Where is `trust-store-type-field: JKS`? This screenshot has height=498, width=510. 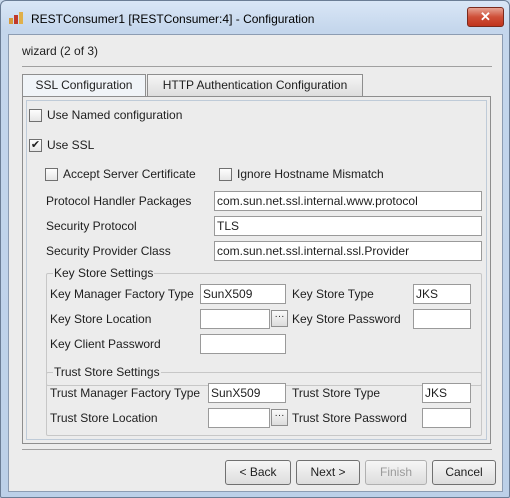 trust-store-type-field: JKS is located at coordinates (446, 393).